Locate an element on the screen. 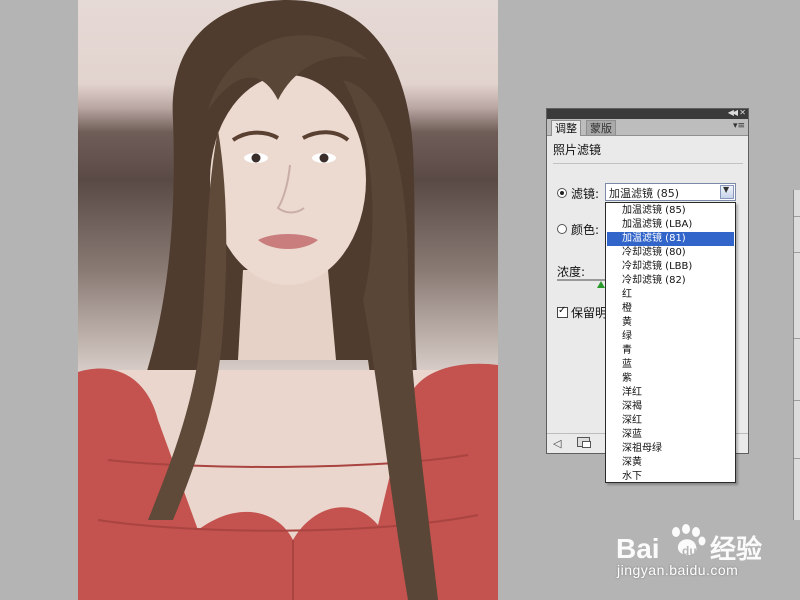  filter-option: 紫 is located at coordinates (670, 379).